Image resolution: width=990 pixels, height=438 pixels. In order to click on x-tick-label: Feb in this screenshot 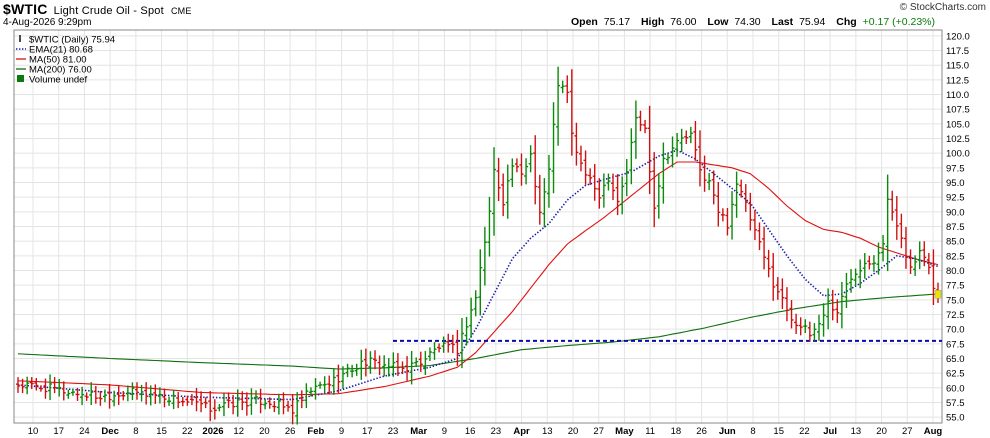, I will do `click(315, 431)`.